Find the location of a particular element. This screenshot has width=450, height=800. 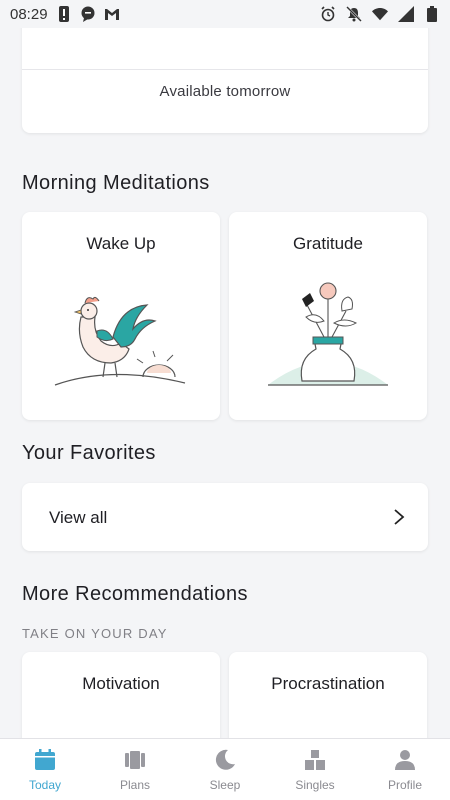

nav-label: Profile is located at coordinates (404, 784).